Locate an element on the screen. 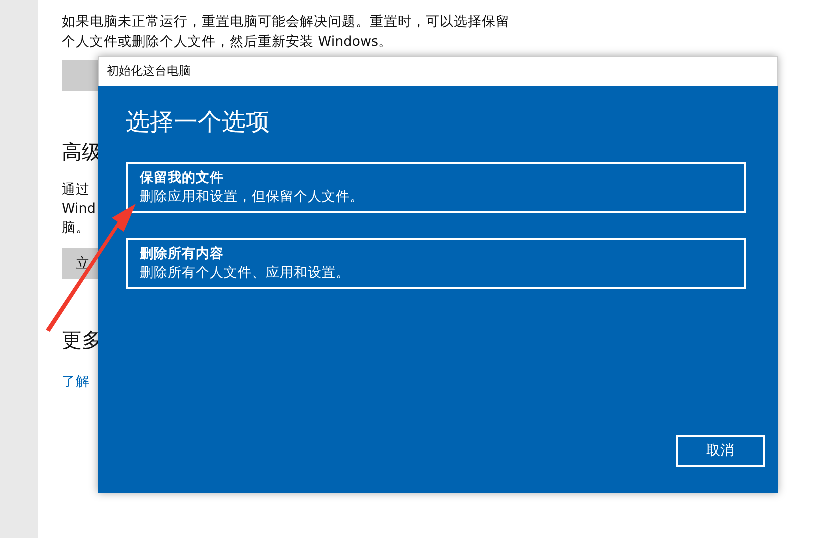 This screenshot has height=538, width=816. reset-button is located at coordinates (80, 75).